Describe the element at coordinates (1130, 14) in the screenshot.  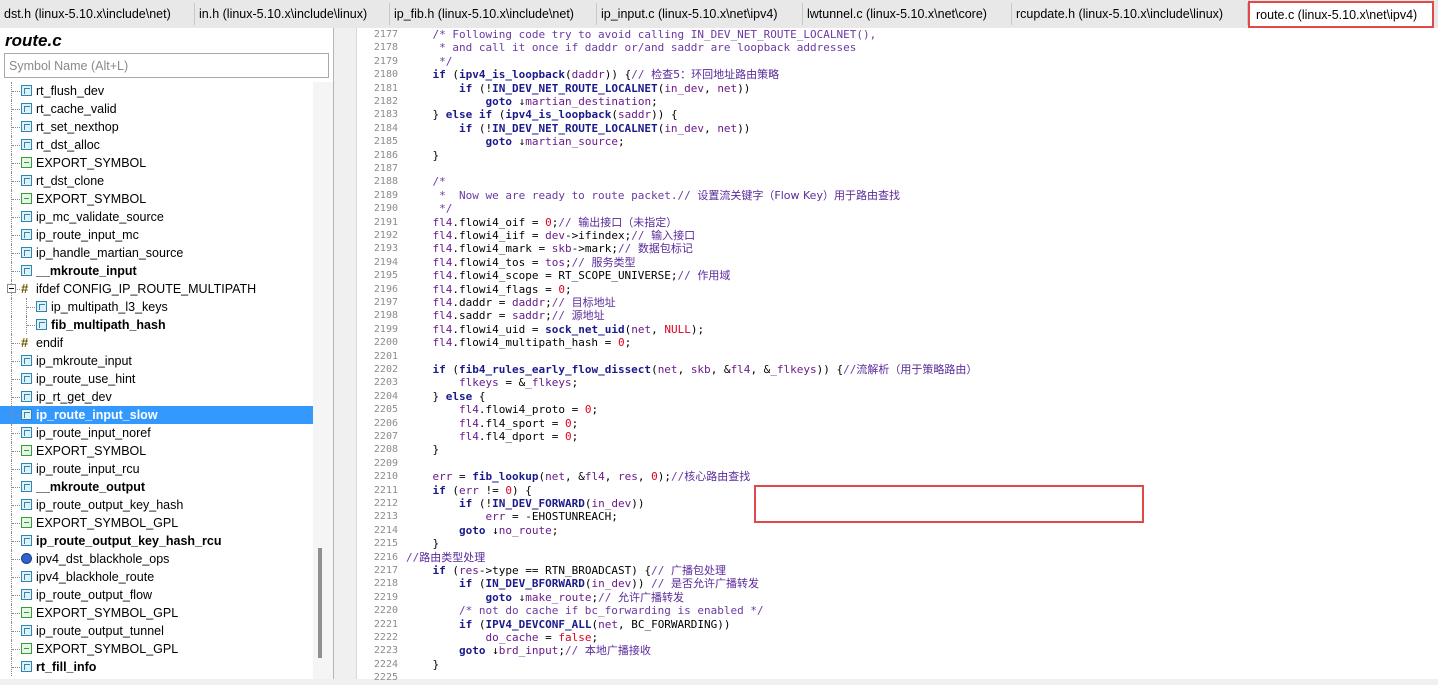
I see `tab: rcupdate.h (linux-5.10.x\include\linux)` at that location.